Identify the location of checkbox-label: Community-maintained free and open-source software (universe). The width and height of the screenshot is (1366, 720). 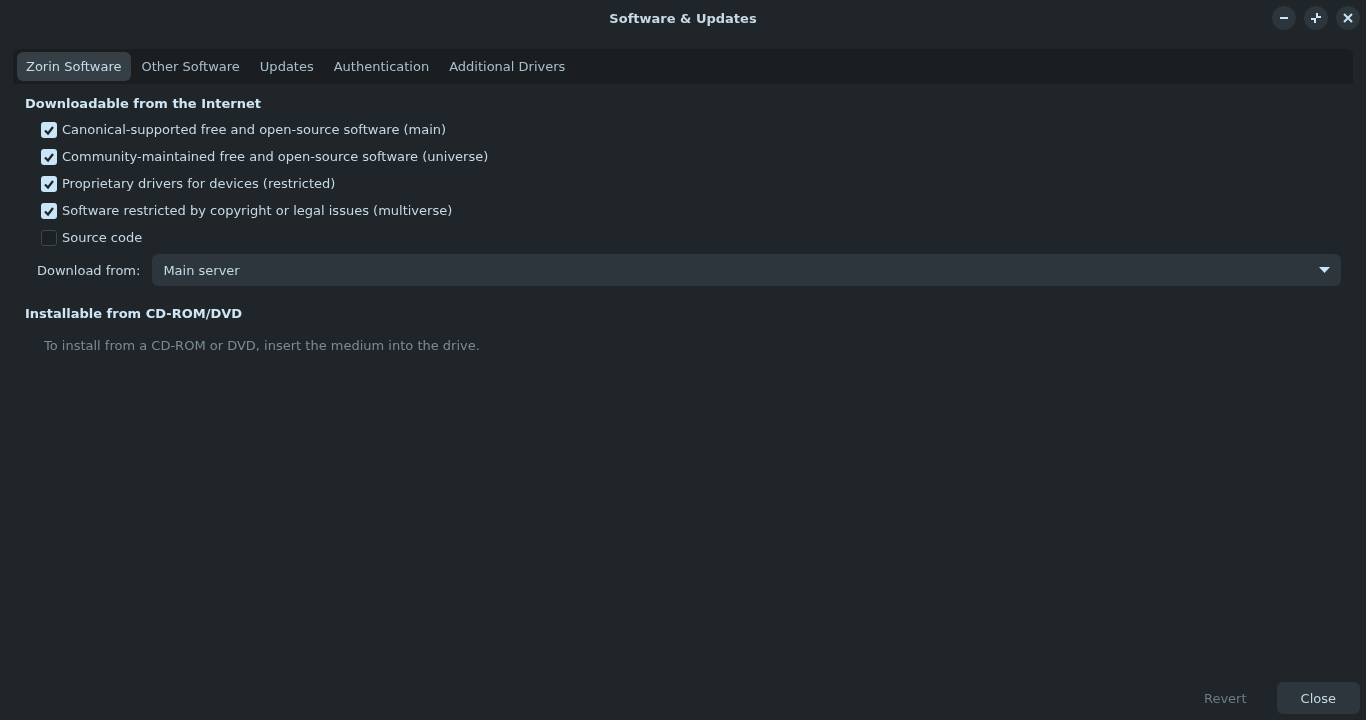
(275, 156).